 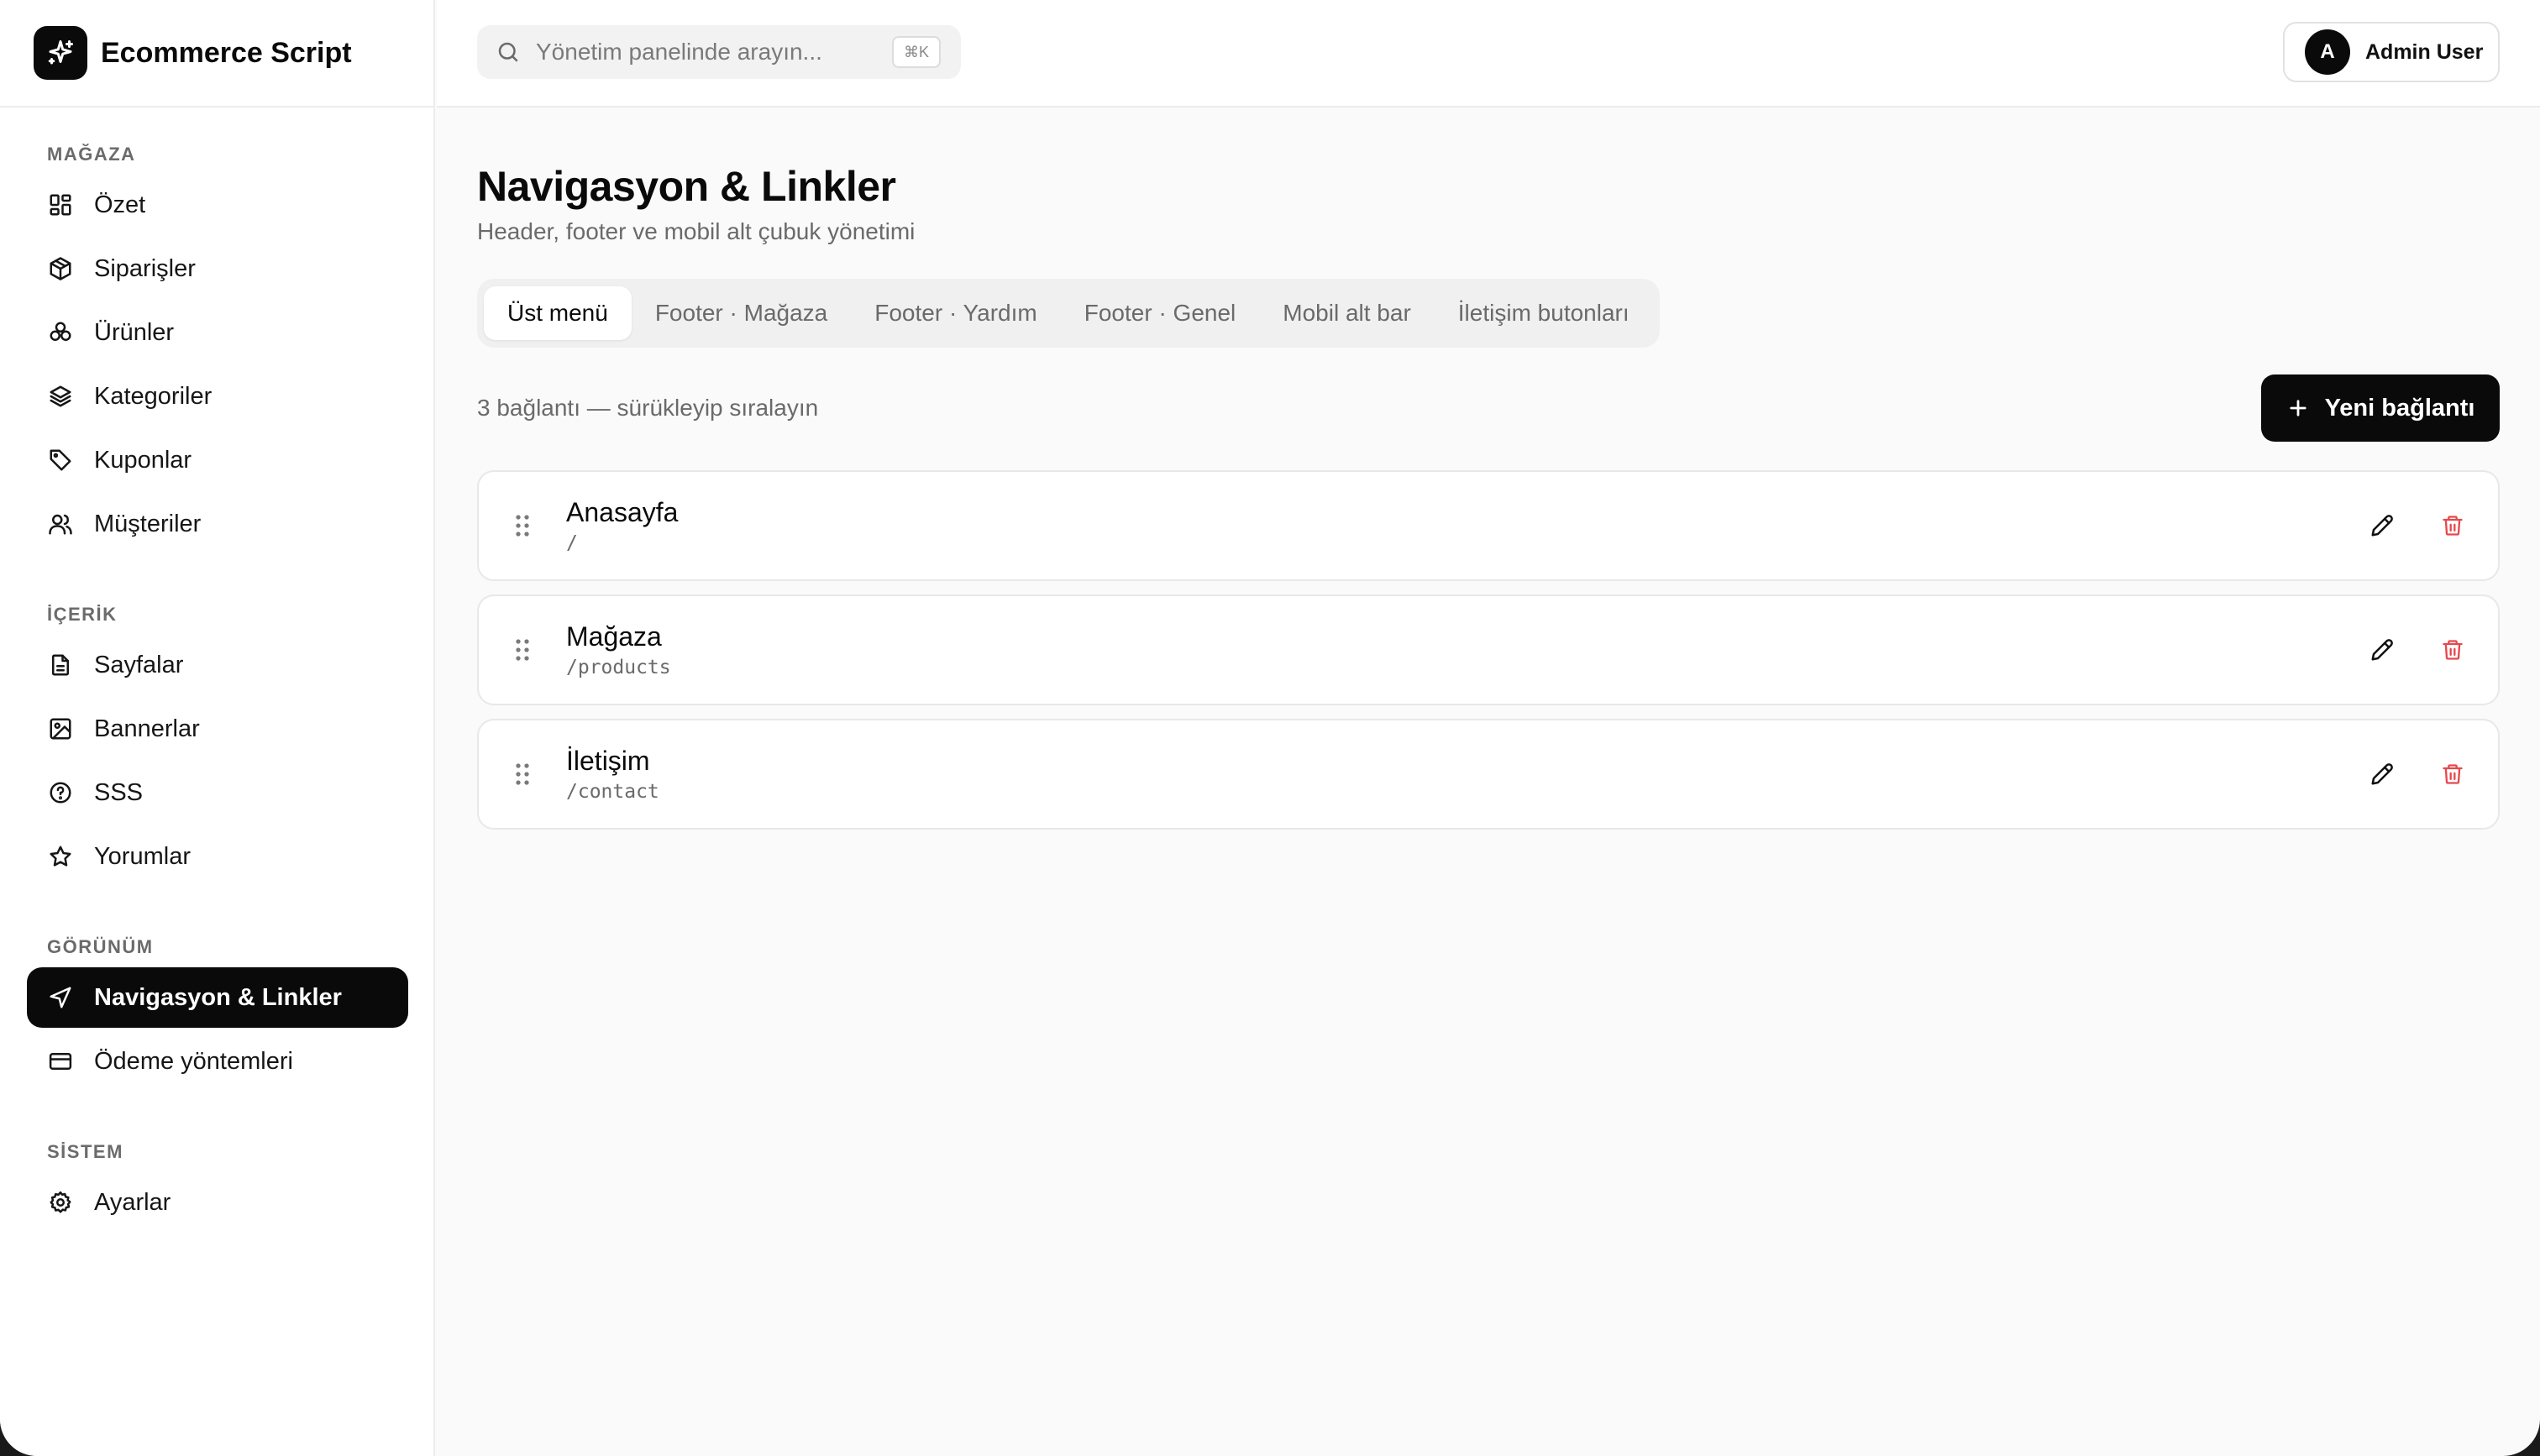 I want to click on sidebar-item-yorumlar: Yorumlar, so click(x=218, y=856).